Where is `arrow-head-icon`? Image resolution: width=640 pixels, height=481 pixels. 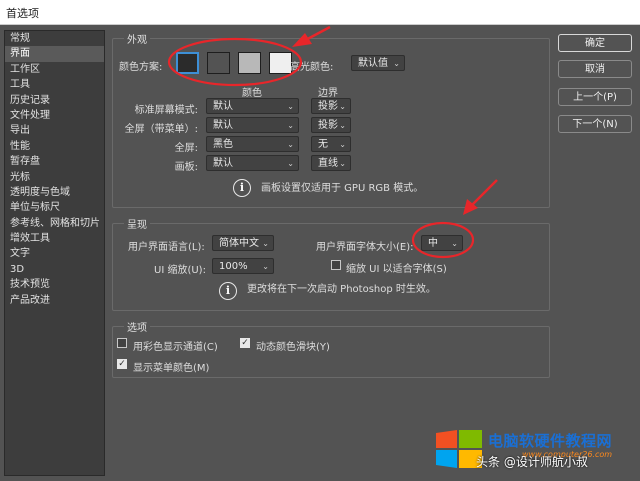
arrow-head-icon is located at coordinates (302, 40).